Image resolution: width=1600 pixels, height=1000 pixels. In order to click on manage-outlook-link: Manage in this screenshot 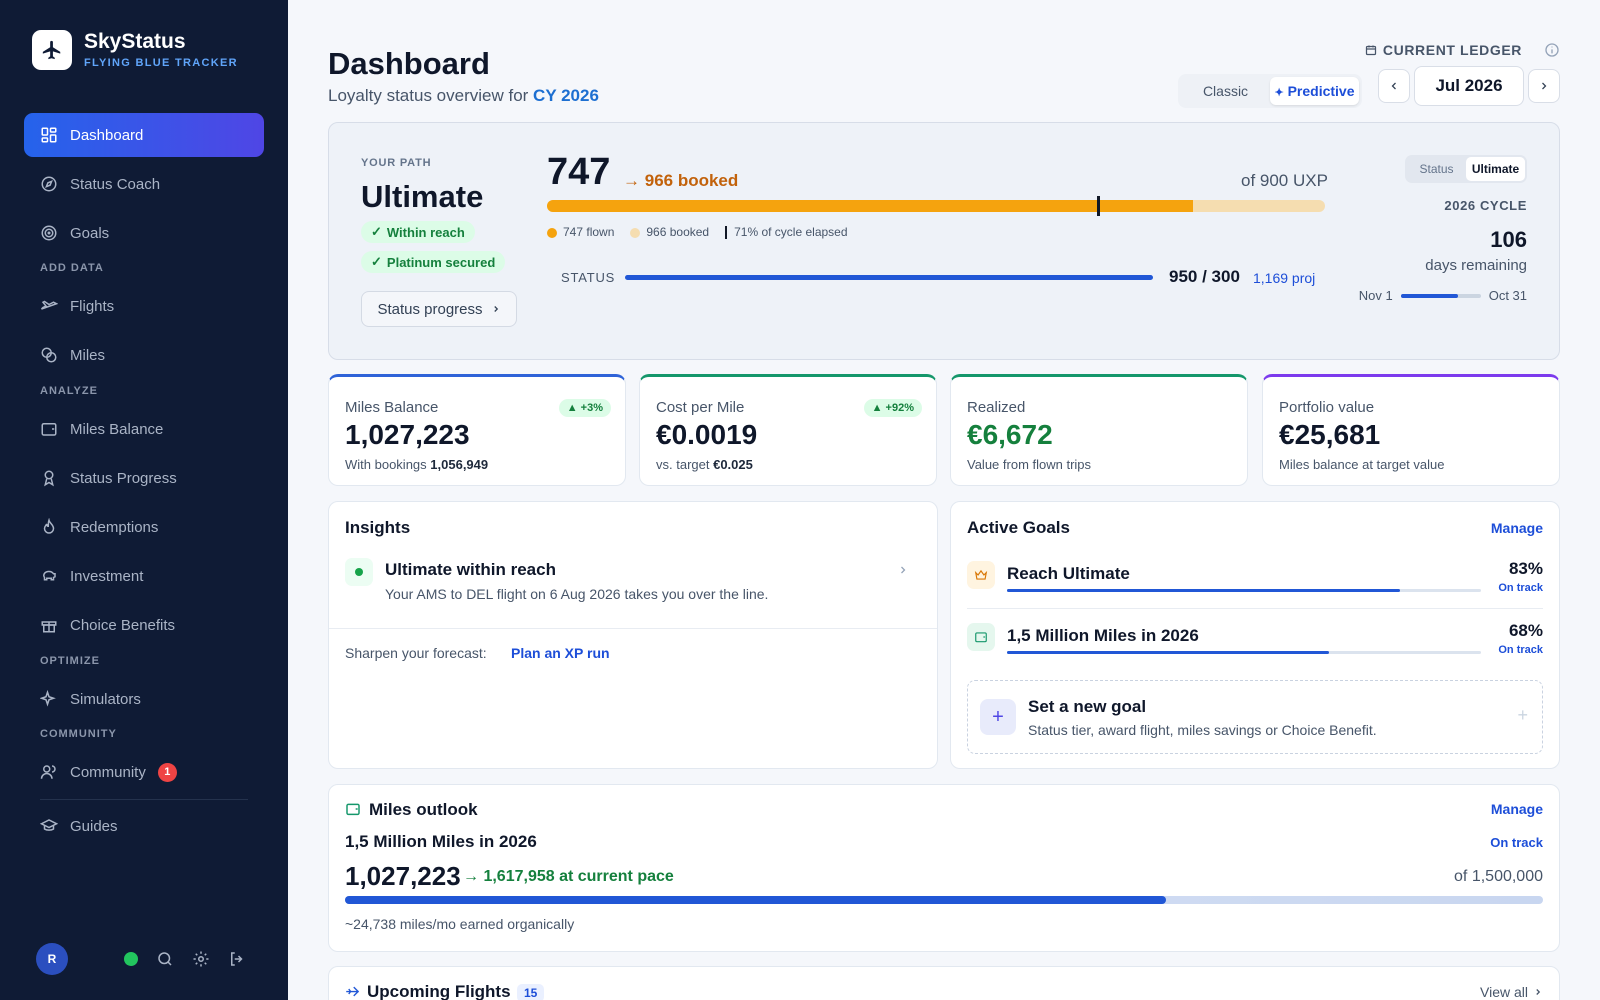, I will do `click(1517, 809)`.